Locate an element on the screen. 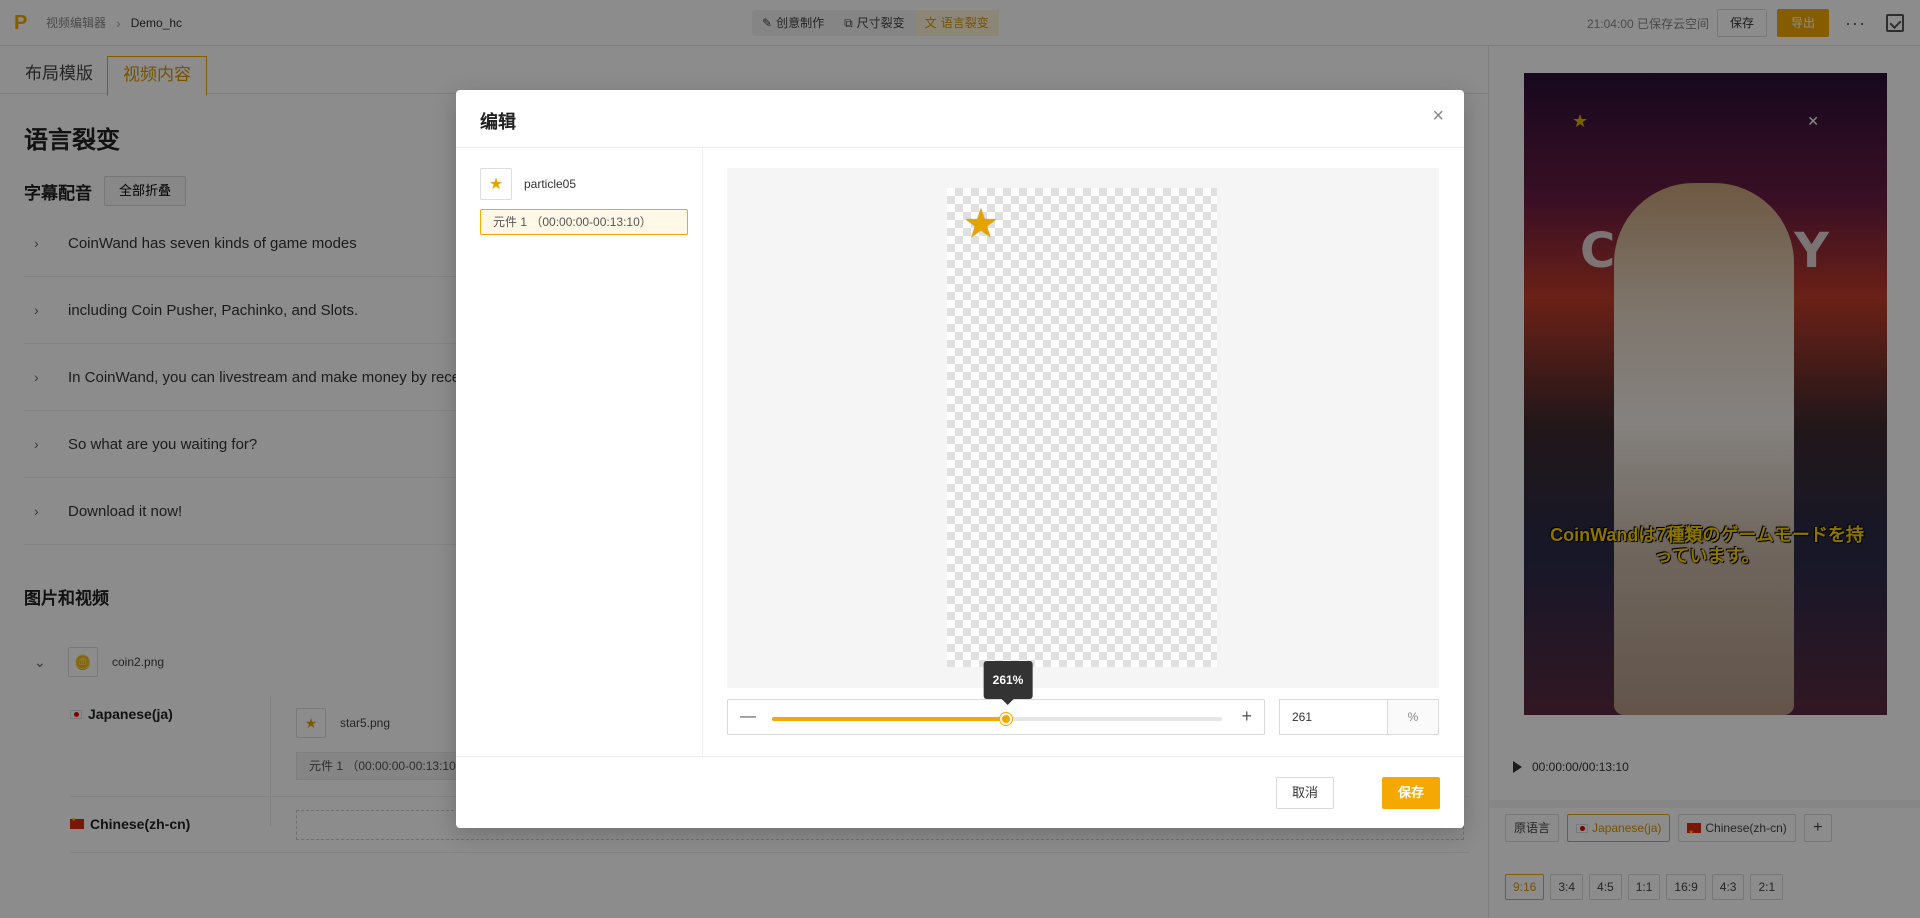  asset-item: ★ particle05 is located at coordinates (528, 184).